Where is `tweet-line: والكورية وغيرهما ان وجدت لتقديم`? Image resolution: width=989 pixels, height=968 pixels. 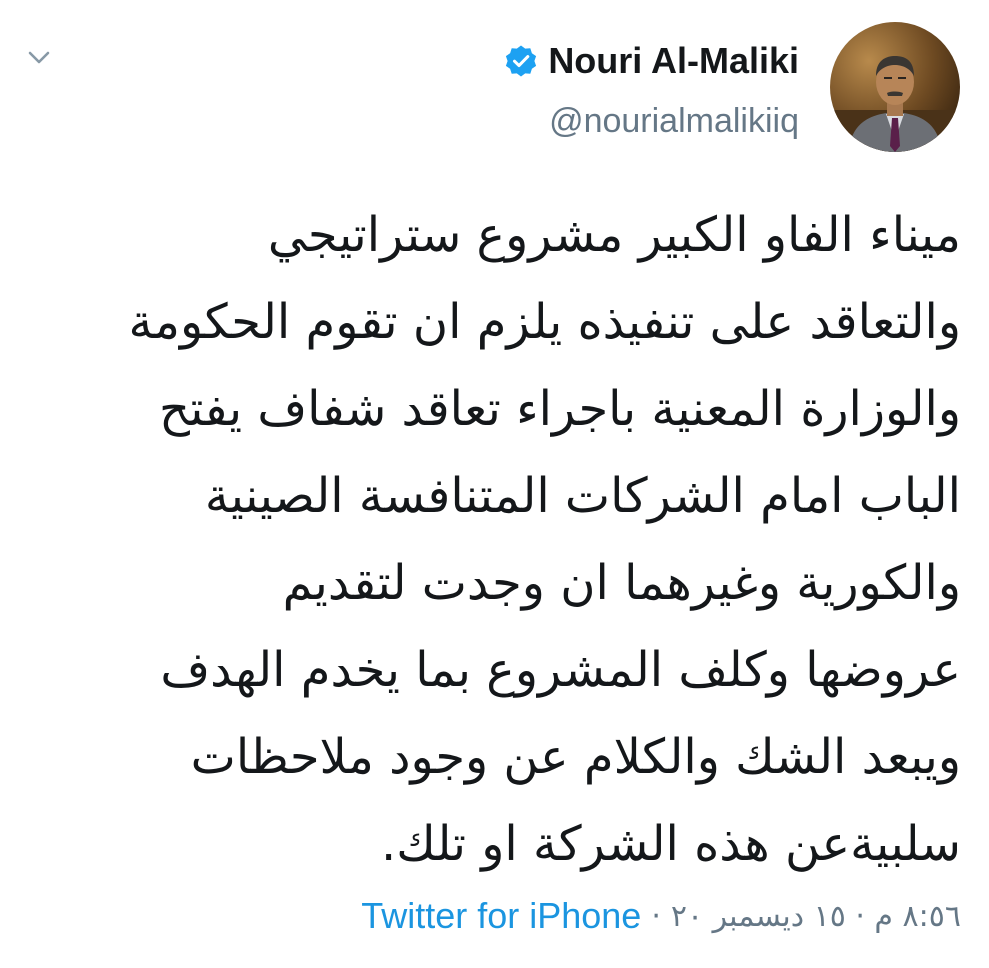
tweet-line: والكورية وغيرهما ان وجدت لتقديم is located at coordinates (621, 583).